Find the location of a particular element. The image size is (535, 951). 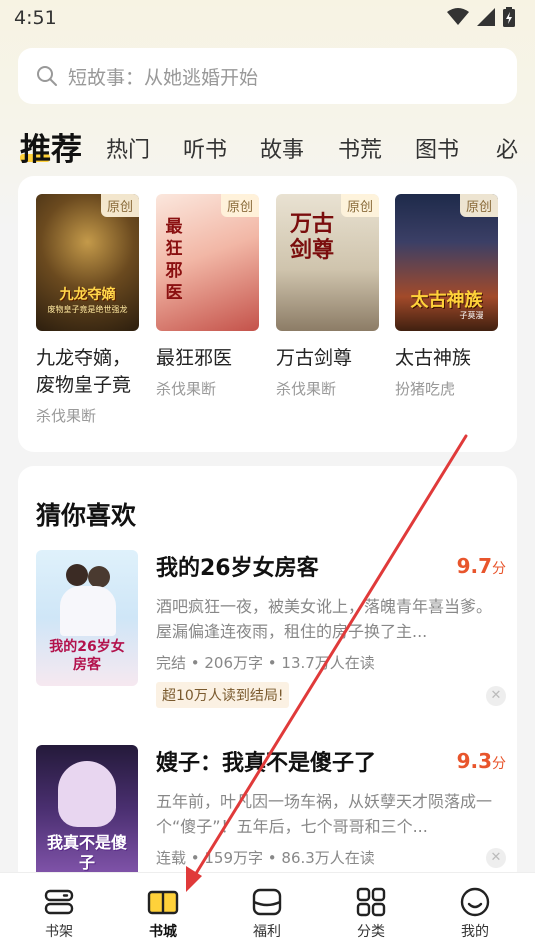

nav-welfare: 福利 is located at coordinates (267, 913).